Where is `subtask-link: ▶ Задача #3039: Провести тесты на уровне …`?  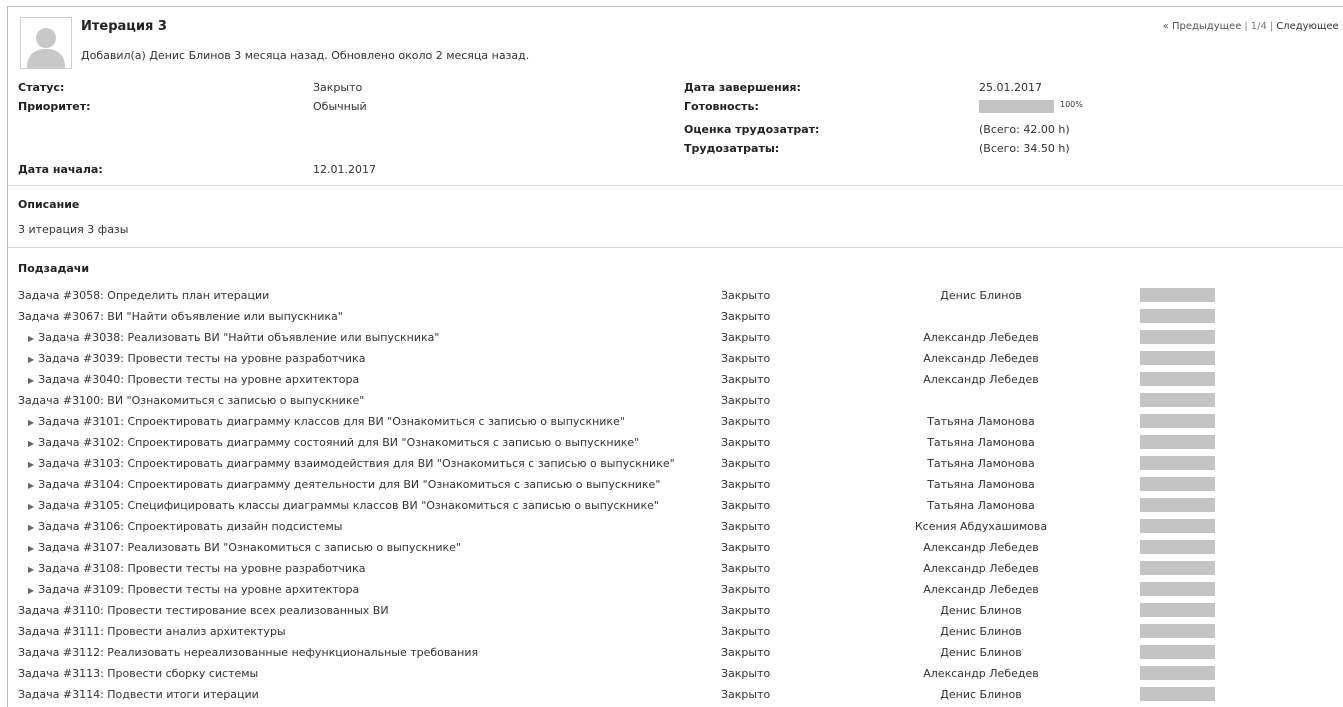 subtask-link: ▶ Задача #3039: Провести тесты на уровне … is located at coordinates (196, 358).